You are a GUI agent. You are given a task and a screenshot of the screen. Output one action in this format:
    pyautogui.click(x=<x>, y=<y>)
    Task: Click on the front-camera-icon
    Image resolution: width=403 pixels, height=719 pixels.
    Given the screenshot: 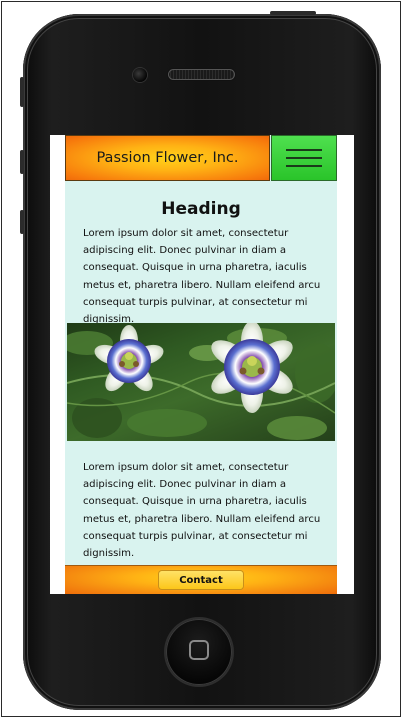 What is the action you would take?
    pyautogui.click(x=140, y=75)
    